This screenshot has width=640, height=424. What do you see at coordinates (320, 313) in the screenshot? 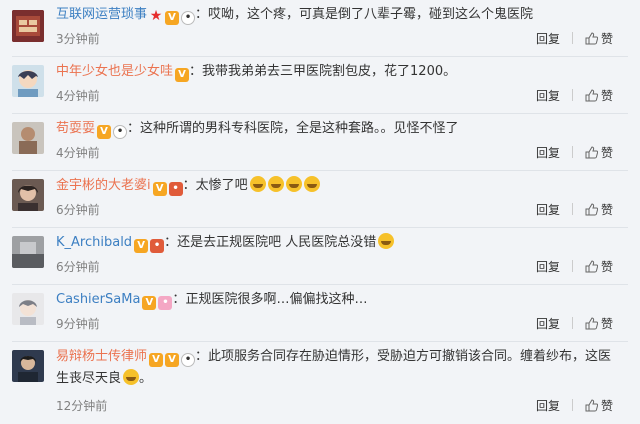
I see `comment-item: CashierSaMa V • ：正规医院很多啊…偏偏找这种… 9分钟前 回复 赞` at bounding box center [320, 313].